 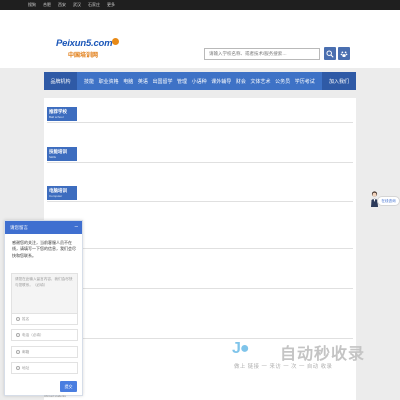 I want to click on chat-greeting: 感谢您的关注，当前客服人员不在线，请填写一下您的信息，我们会尽快和您联系。, so click(x=44, y=249).